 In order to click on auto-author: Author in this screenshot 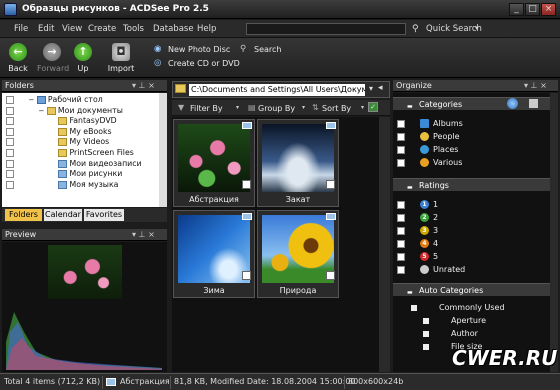, I will do `click(471, 333)`.